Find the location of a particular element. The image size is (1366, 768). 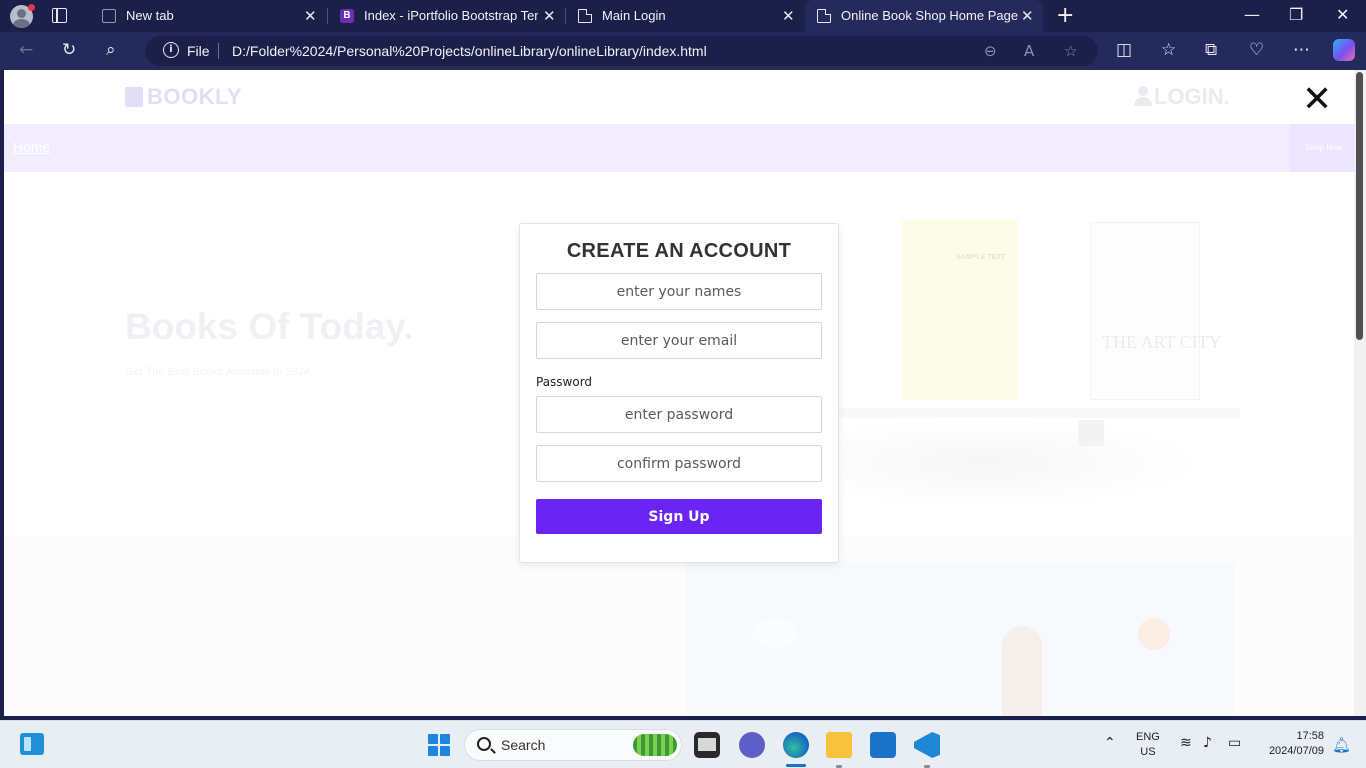

tab-iportfolio: B Index - iPortfolio Bootstrap Temp ✕ is located at coordinates (446, 16).